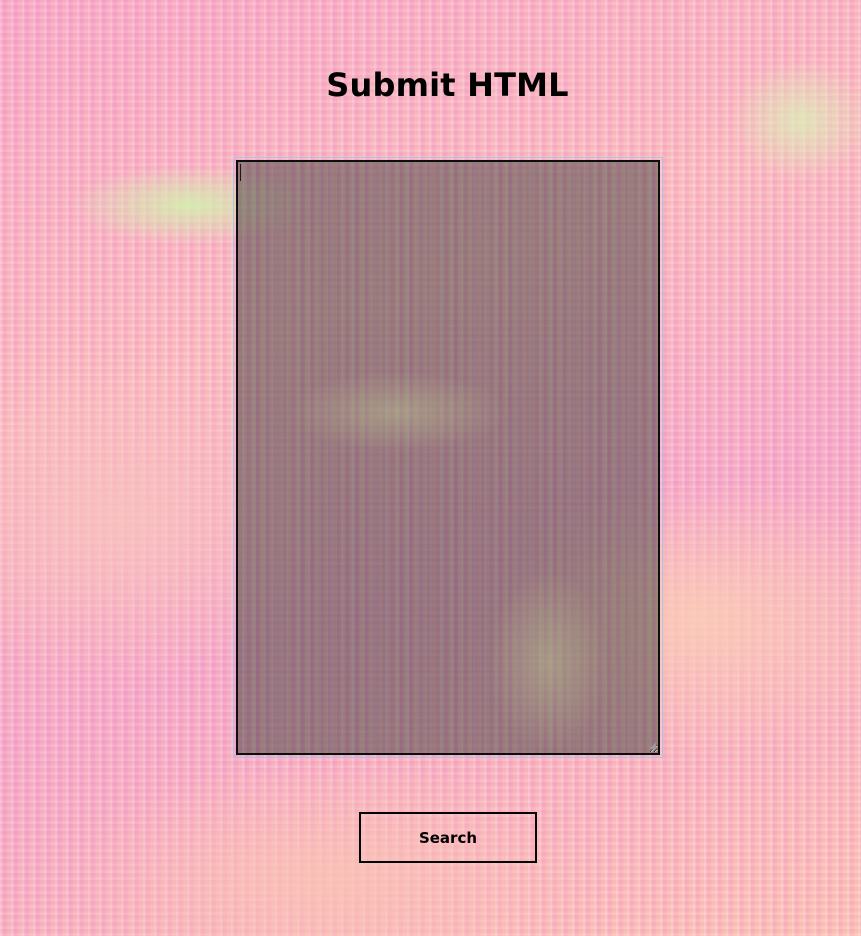 The image size is (861, 936). I want to click on page-title: Submit HTML, so click(447, 85).